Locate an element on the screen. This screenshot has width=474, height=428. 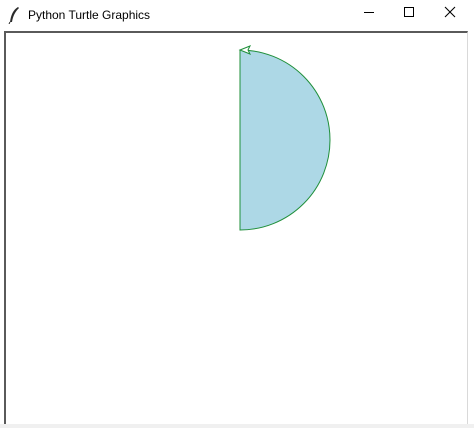
half-circle-shape is located at coordinates (285, 140).